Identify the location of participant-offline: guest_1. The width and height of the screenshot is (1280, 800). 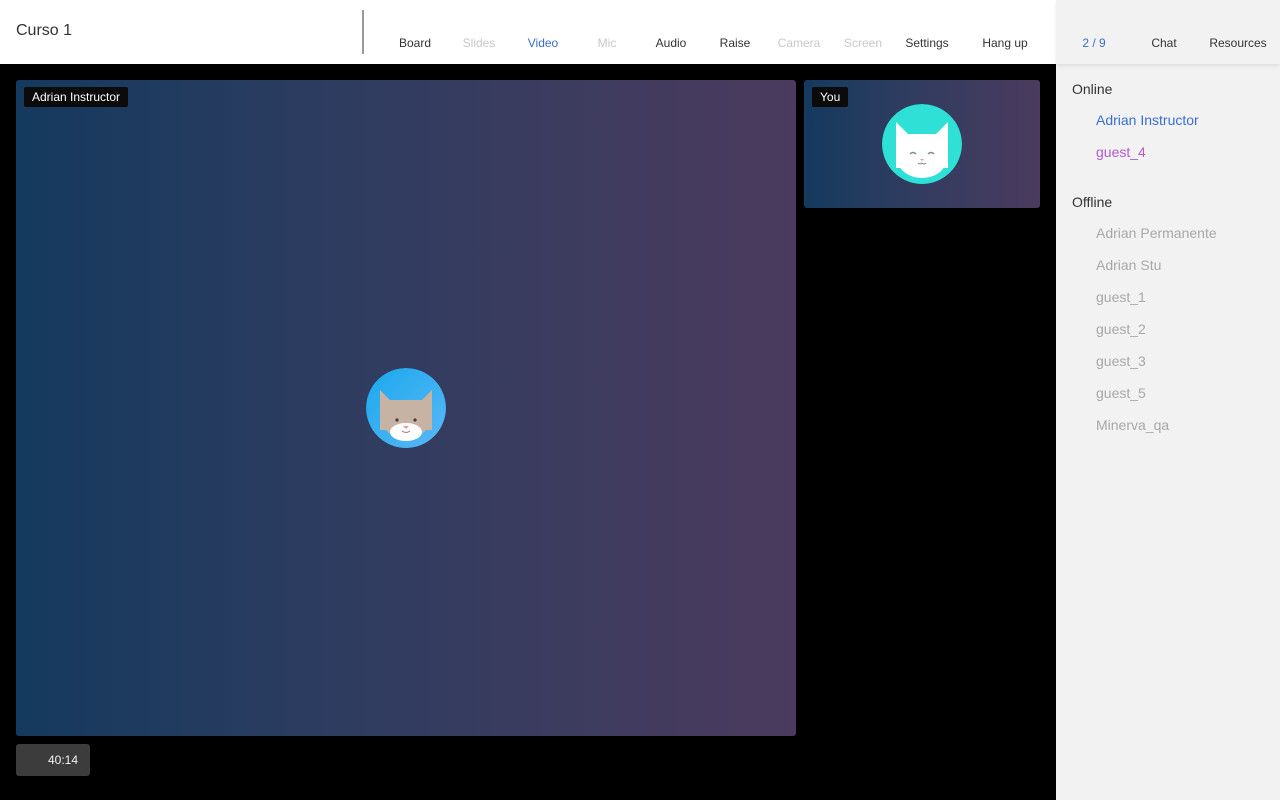
(1121, 297).